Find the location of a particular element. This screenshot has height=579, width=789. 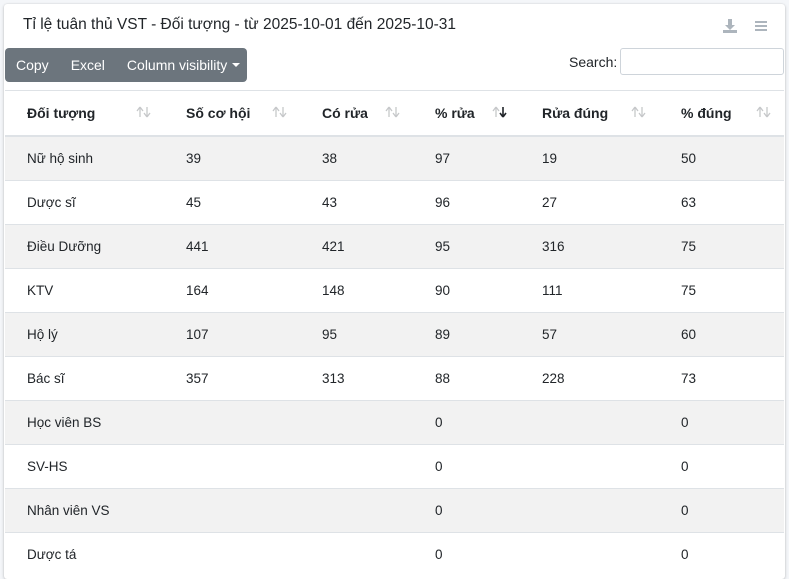

column-header-label: % rửa is located at coordinates (455, 113).